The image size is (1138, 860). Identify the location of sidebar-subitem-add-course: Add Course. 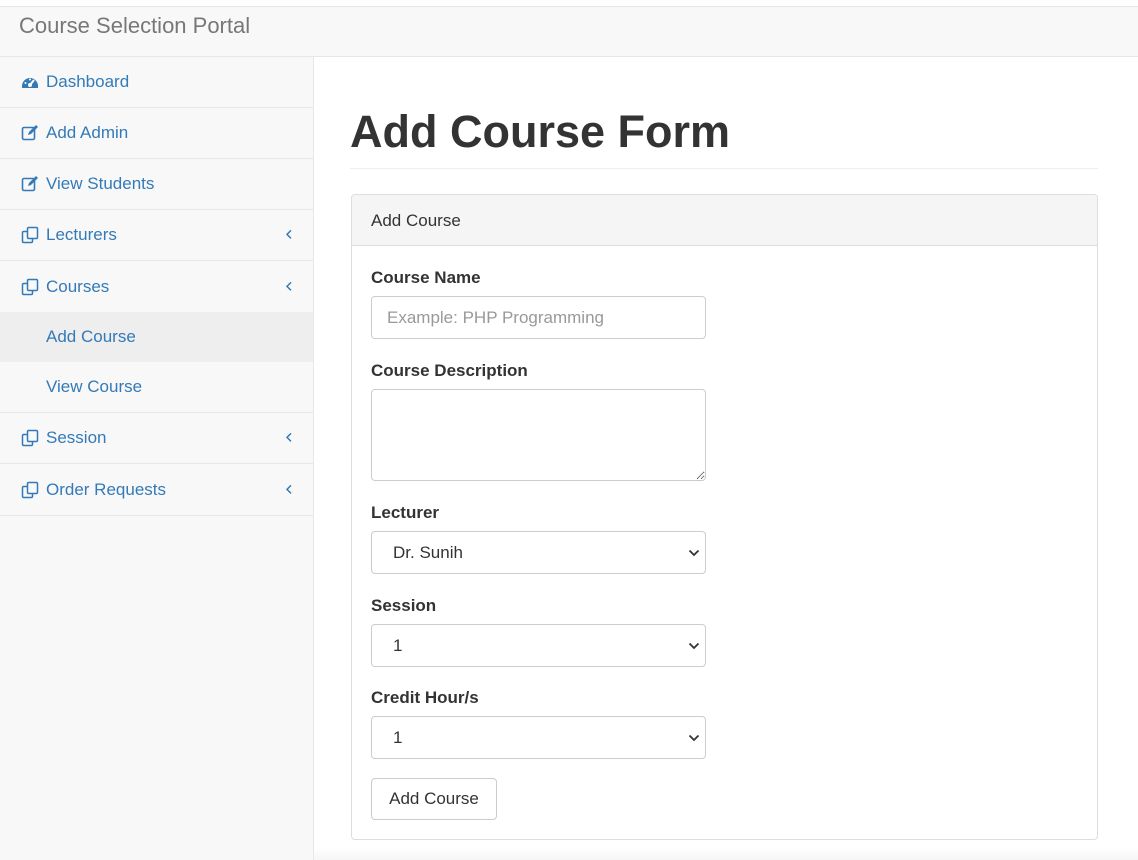
(156, 337).